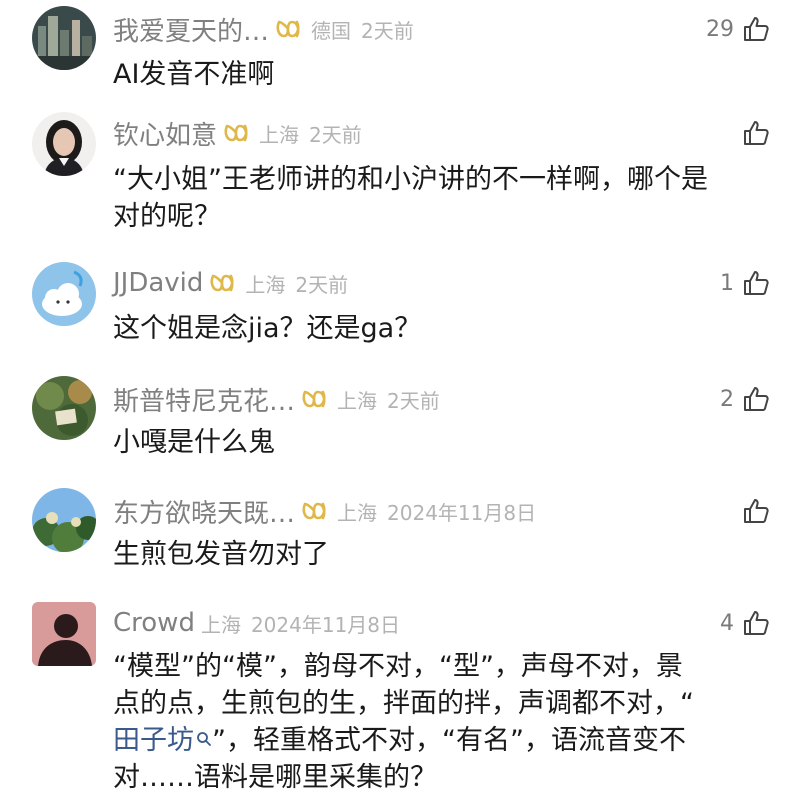 The height and width of the screenshot is (809, 800). I want to click on comment-text: AI发音不准啊, so click(194, 74).